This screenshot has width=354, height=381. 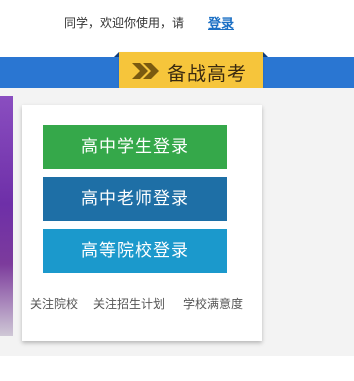 What do you see at coordinates (129, 303) in the screenshot?
I see `follow-enrollment-plan-link: 关注招生计划` at bounding box center [129, 303].